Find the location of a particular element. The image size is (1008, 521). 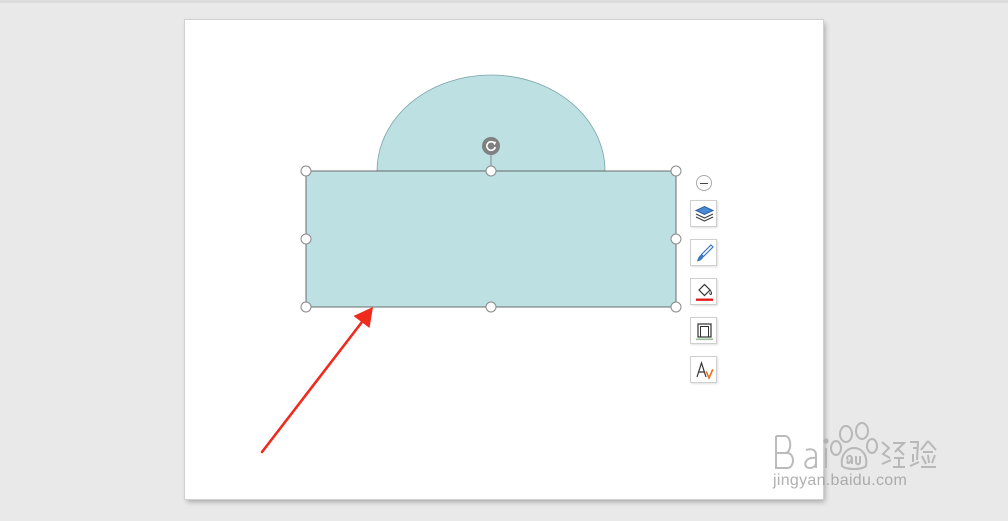

handle-top-middle is located at coordinates (491, 171).